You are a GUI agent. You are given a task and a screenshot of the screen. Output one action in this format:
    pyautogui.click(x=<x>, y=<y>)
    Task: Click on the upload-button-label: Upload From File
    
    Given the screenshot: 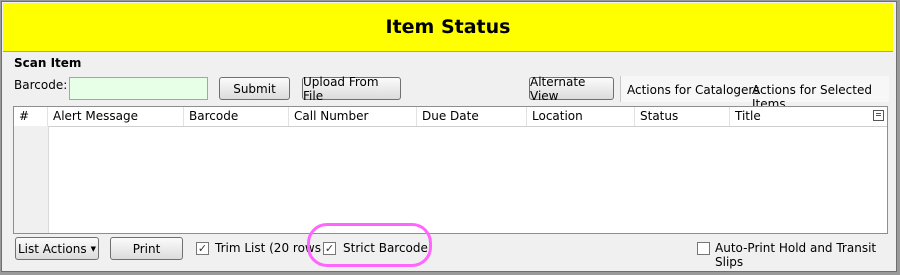 What is the action you would take?
    pyautogui.click(x=341, y=88)
    